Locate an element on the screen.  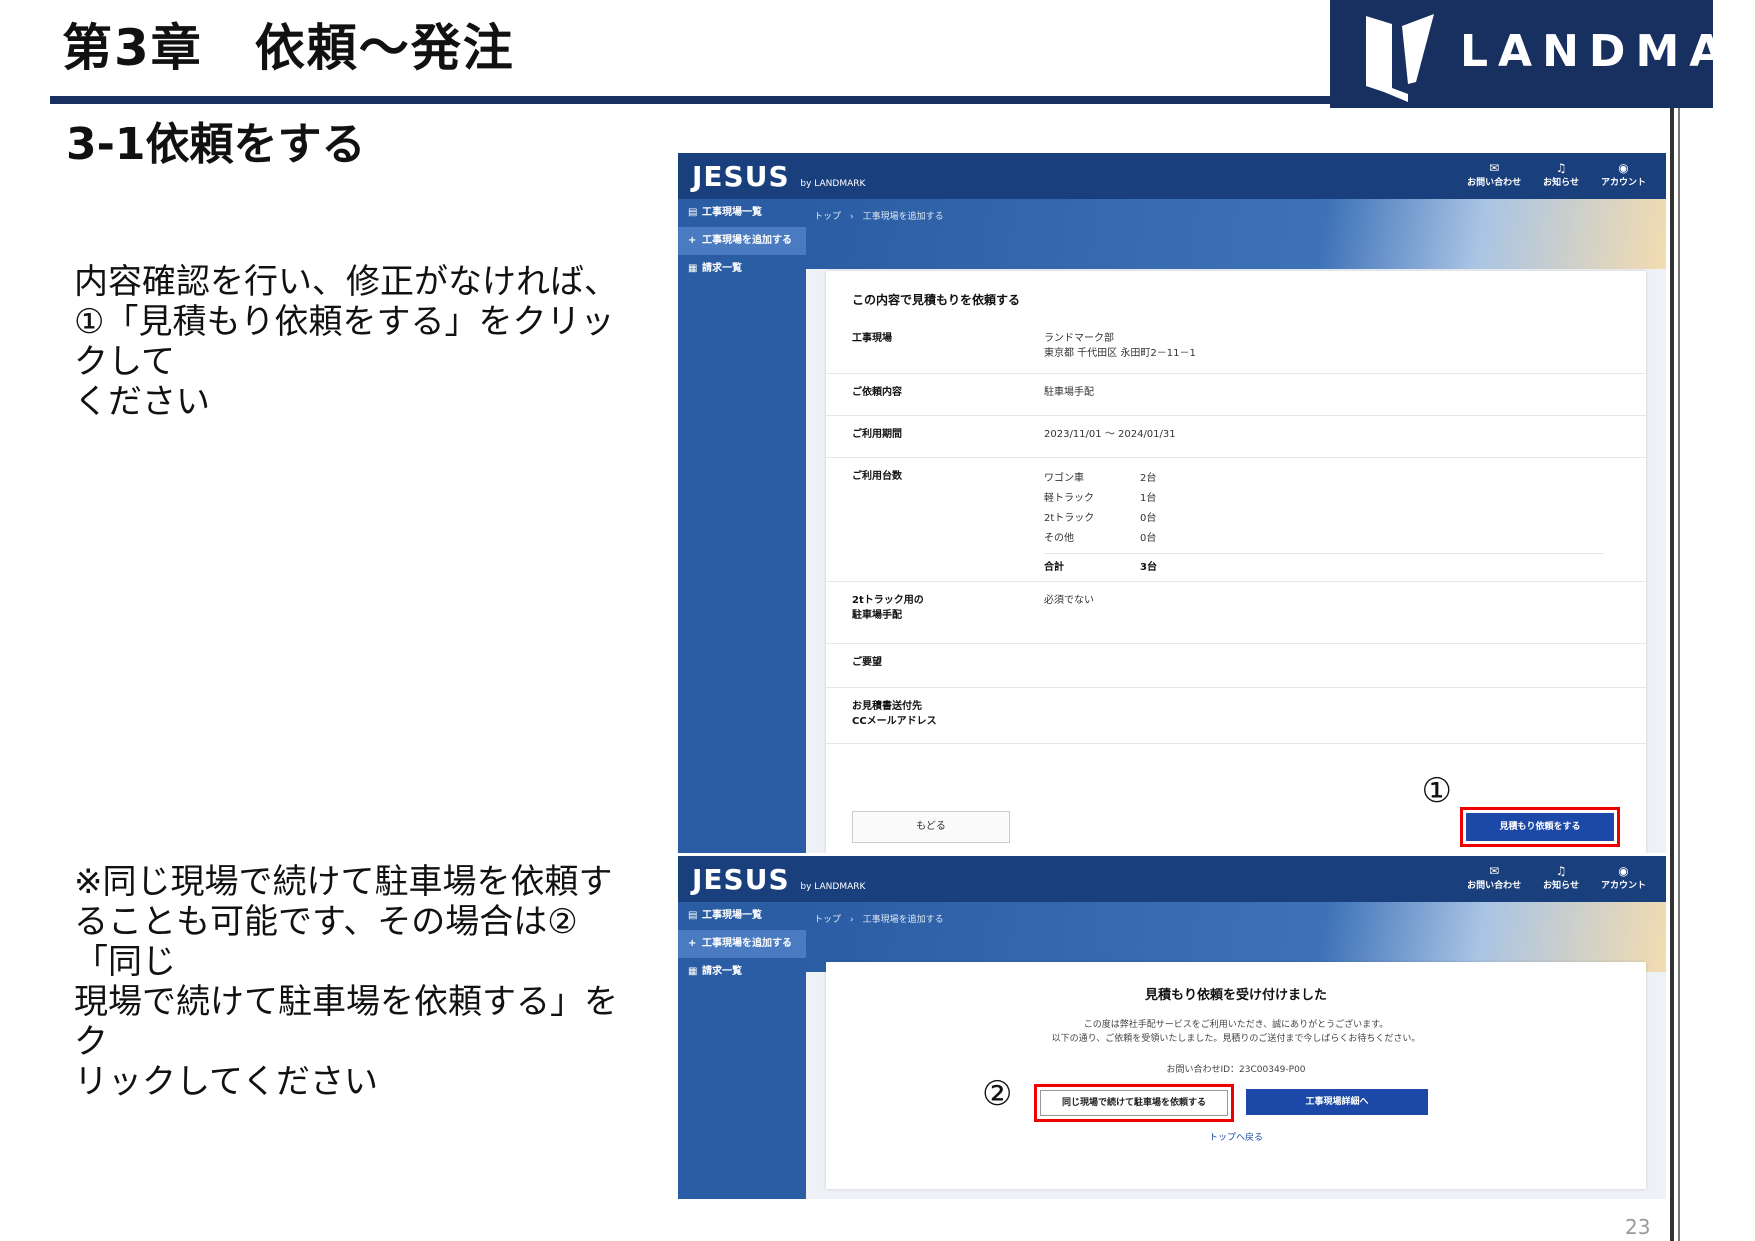
landmark-logo-icon is located at coordinates (1400, 58).